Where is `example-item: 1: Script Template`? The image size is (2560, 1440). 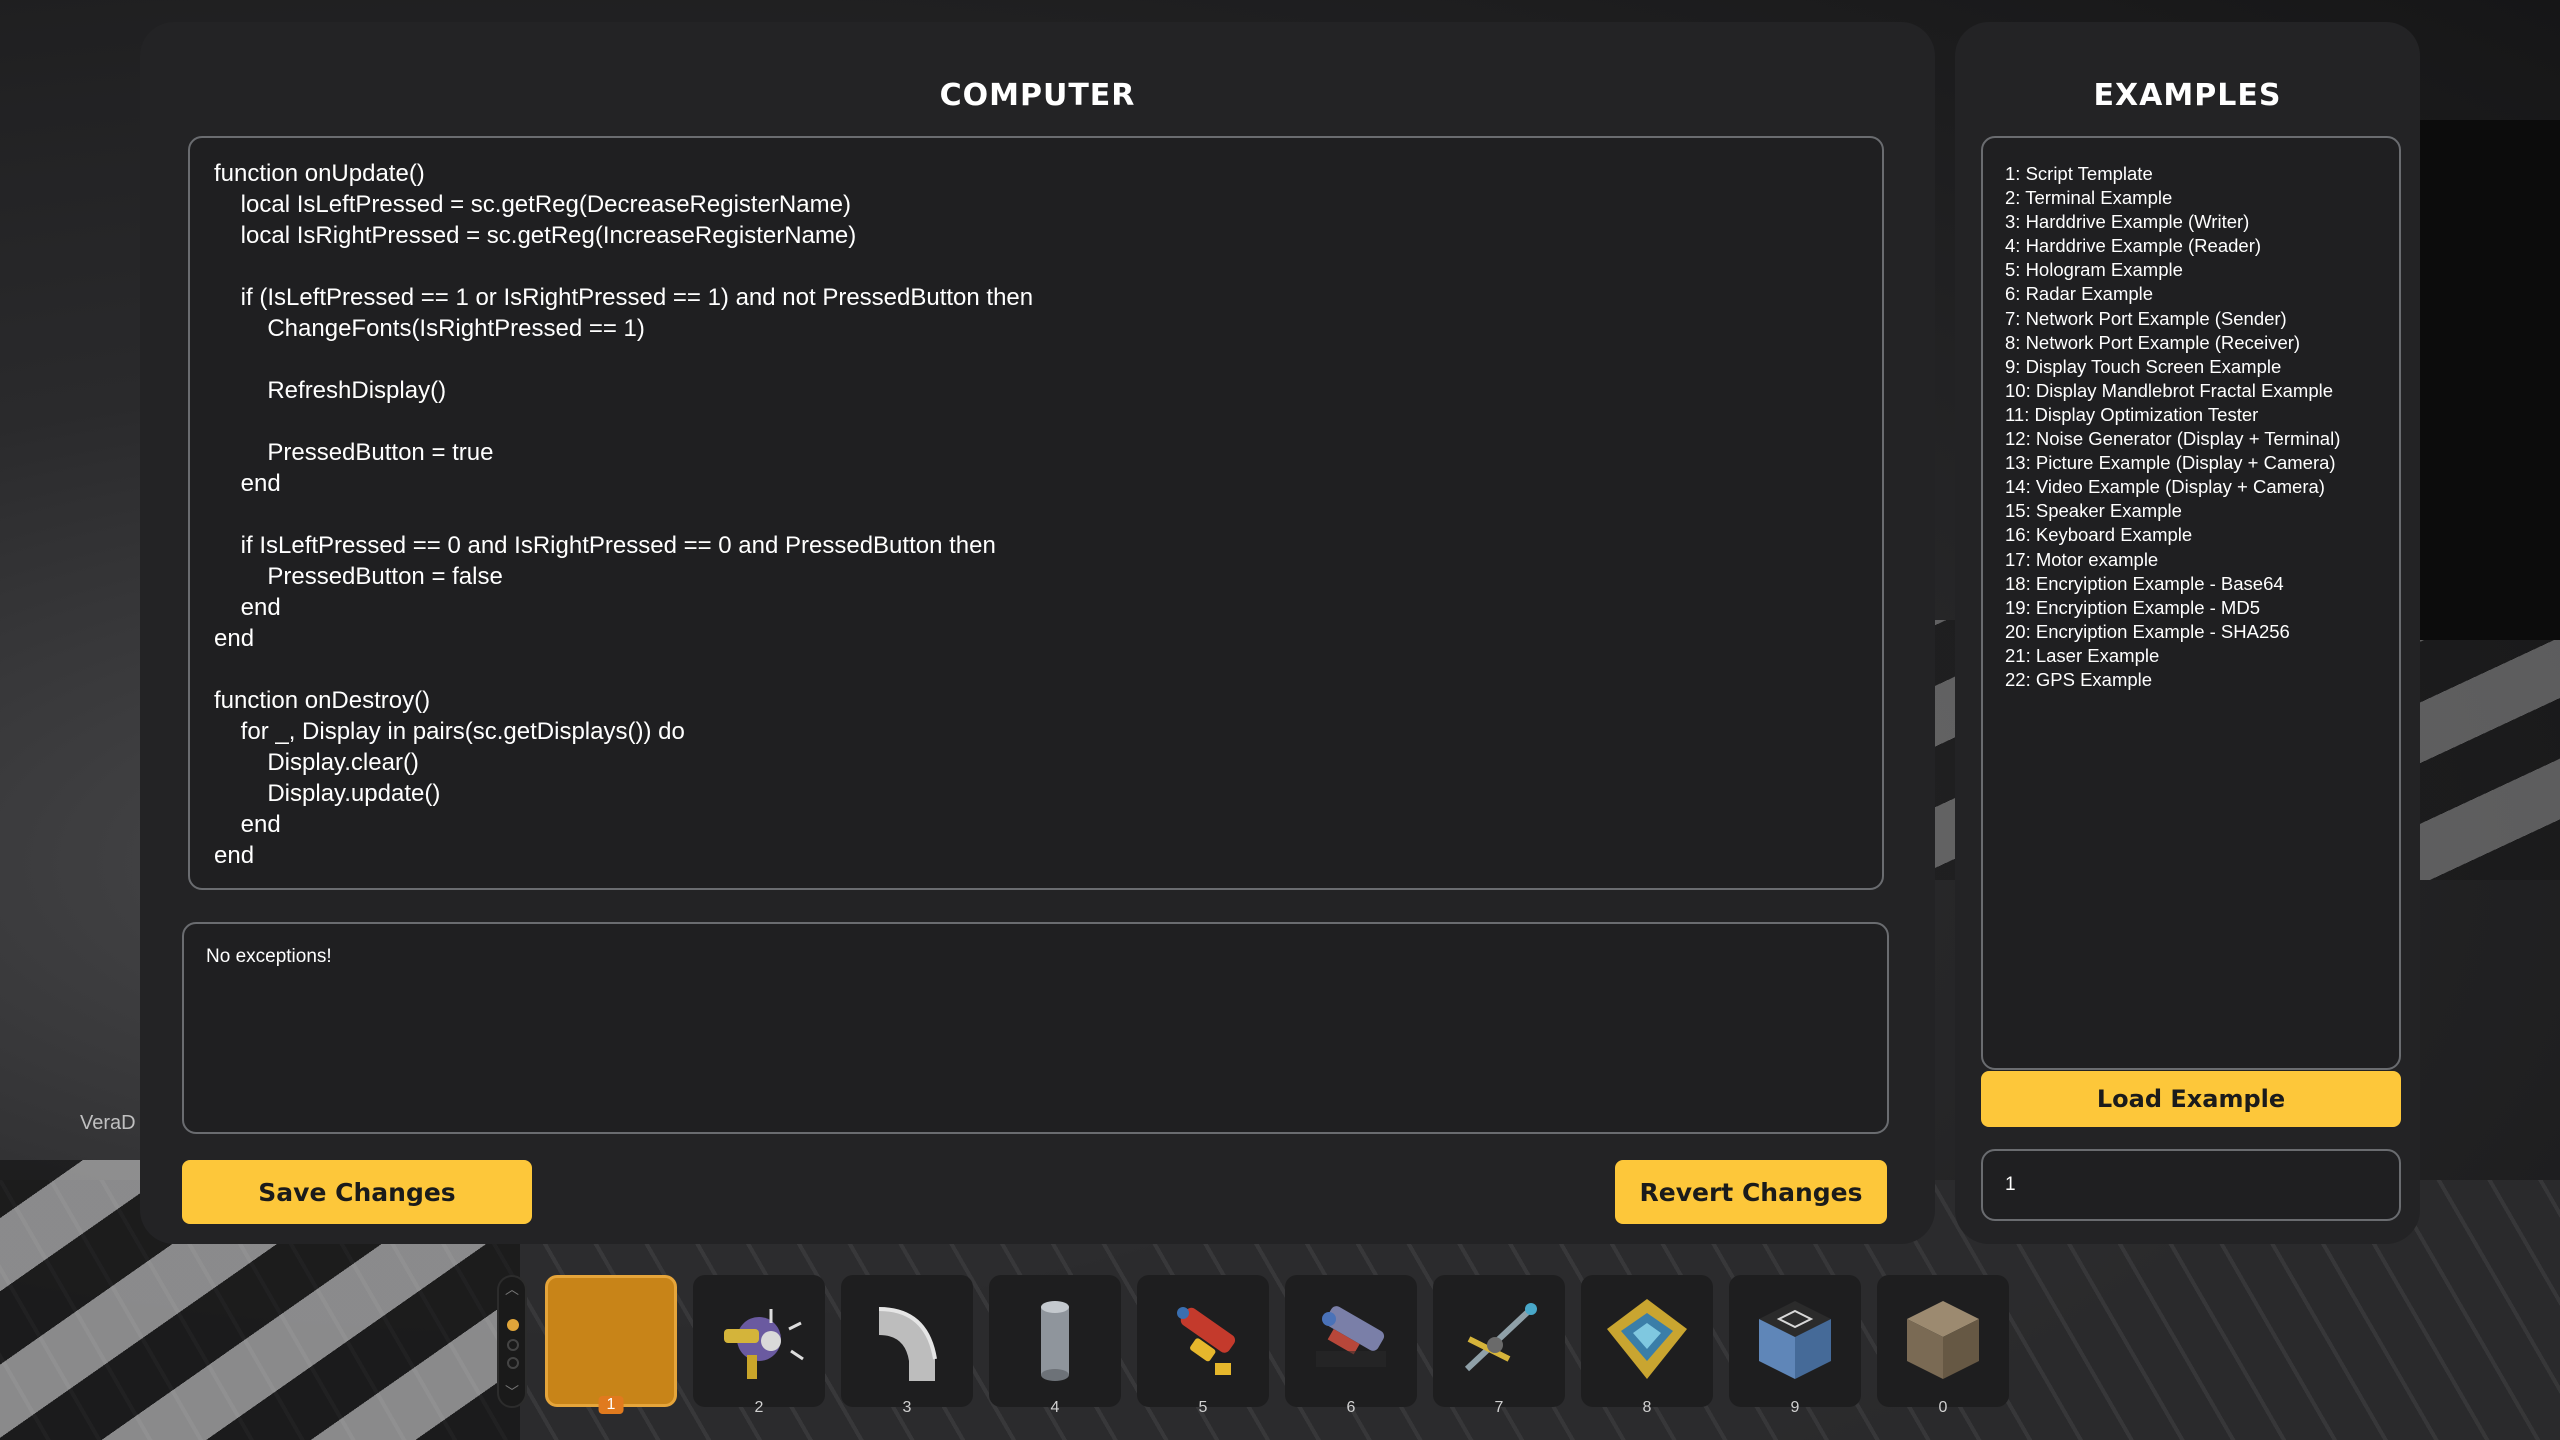 example-item: 1: Script Template is located at coordinates (2172, 174).